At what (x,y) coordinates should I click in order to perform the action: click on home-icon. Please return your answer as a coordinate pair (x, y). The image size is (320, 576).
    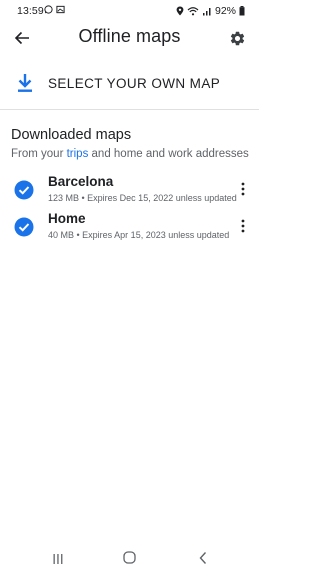
    Looking at the image, I should click on (129, 557).